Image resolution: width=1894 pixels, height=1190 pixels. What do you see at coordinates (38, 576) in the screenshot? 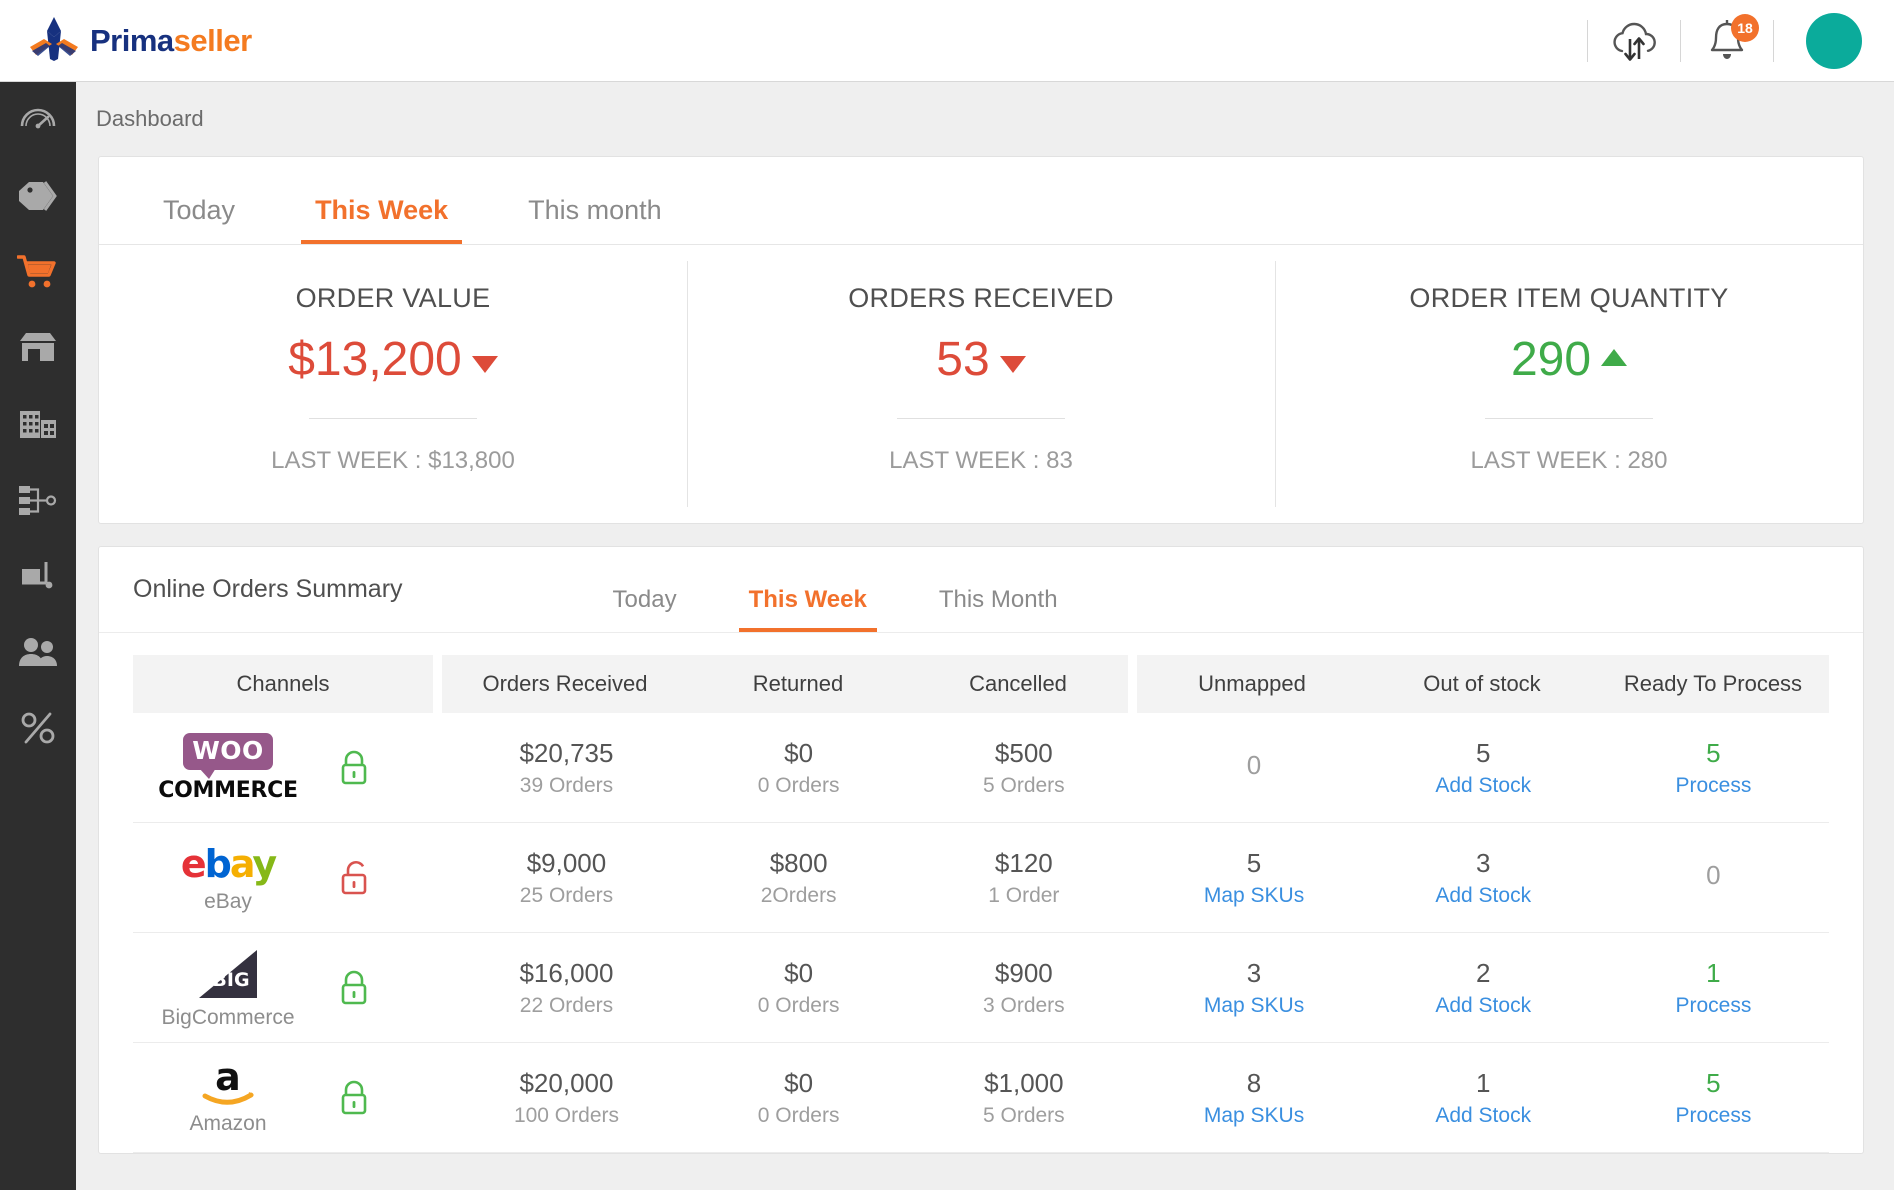
I see `sidebar-item-shipping` at bounding box center [38, 576].